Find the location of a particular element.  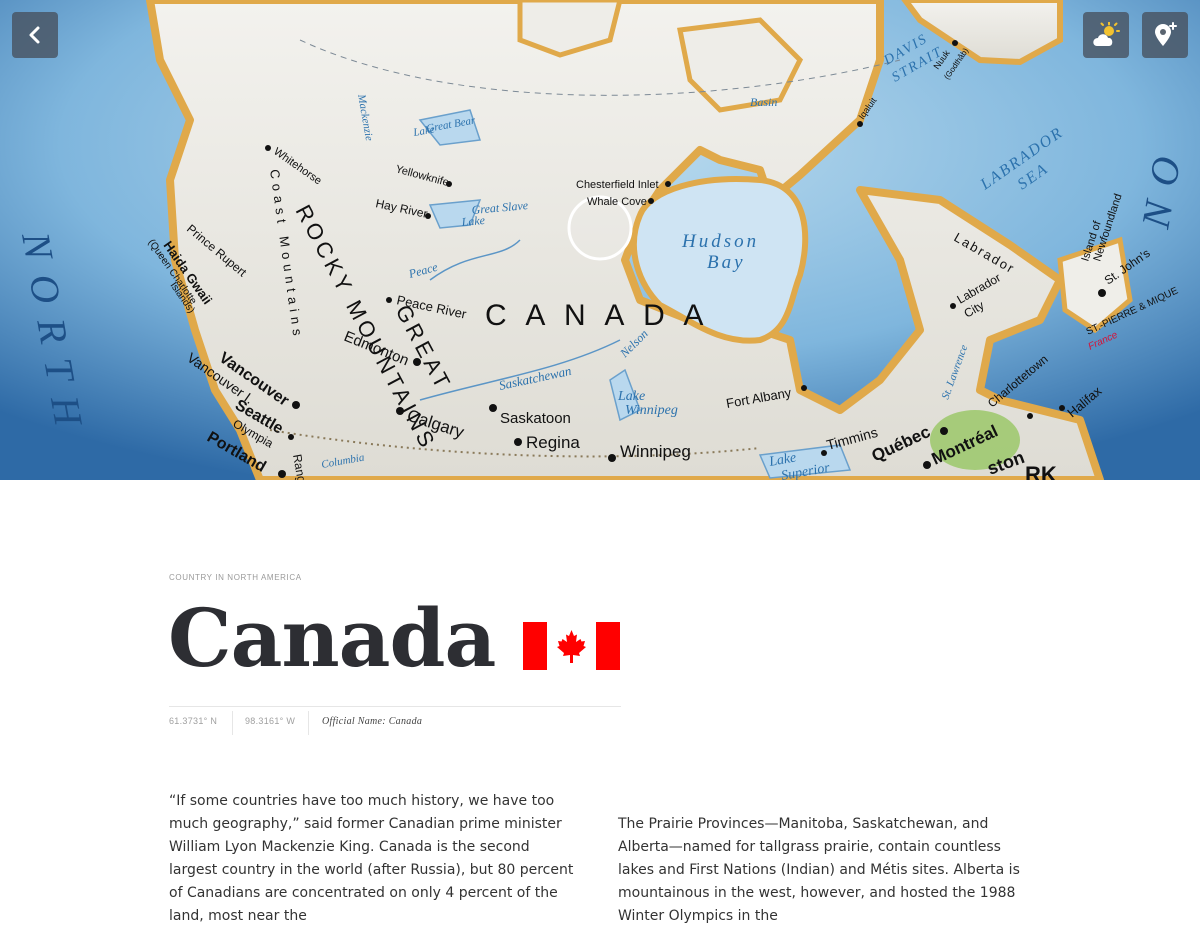

chevron-left-icon is located at coordinates (34, 35).